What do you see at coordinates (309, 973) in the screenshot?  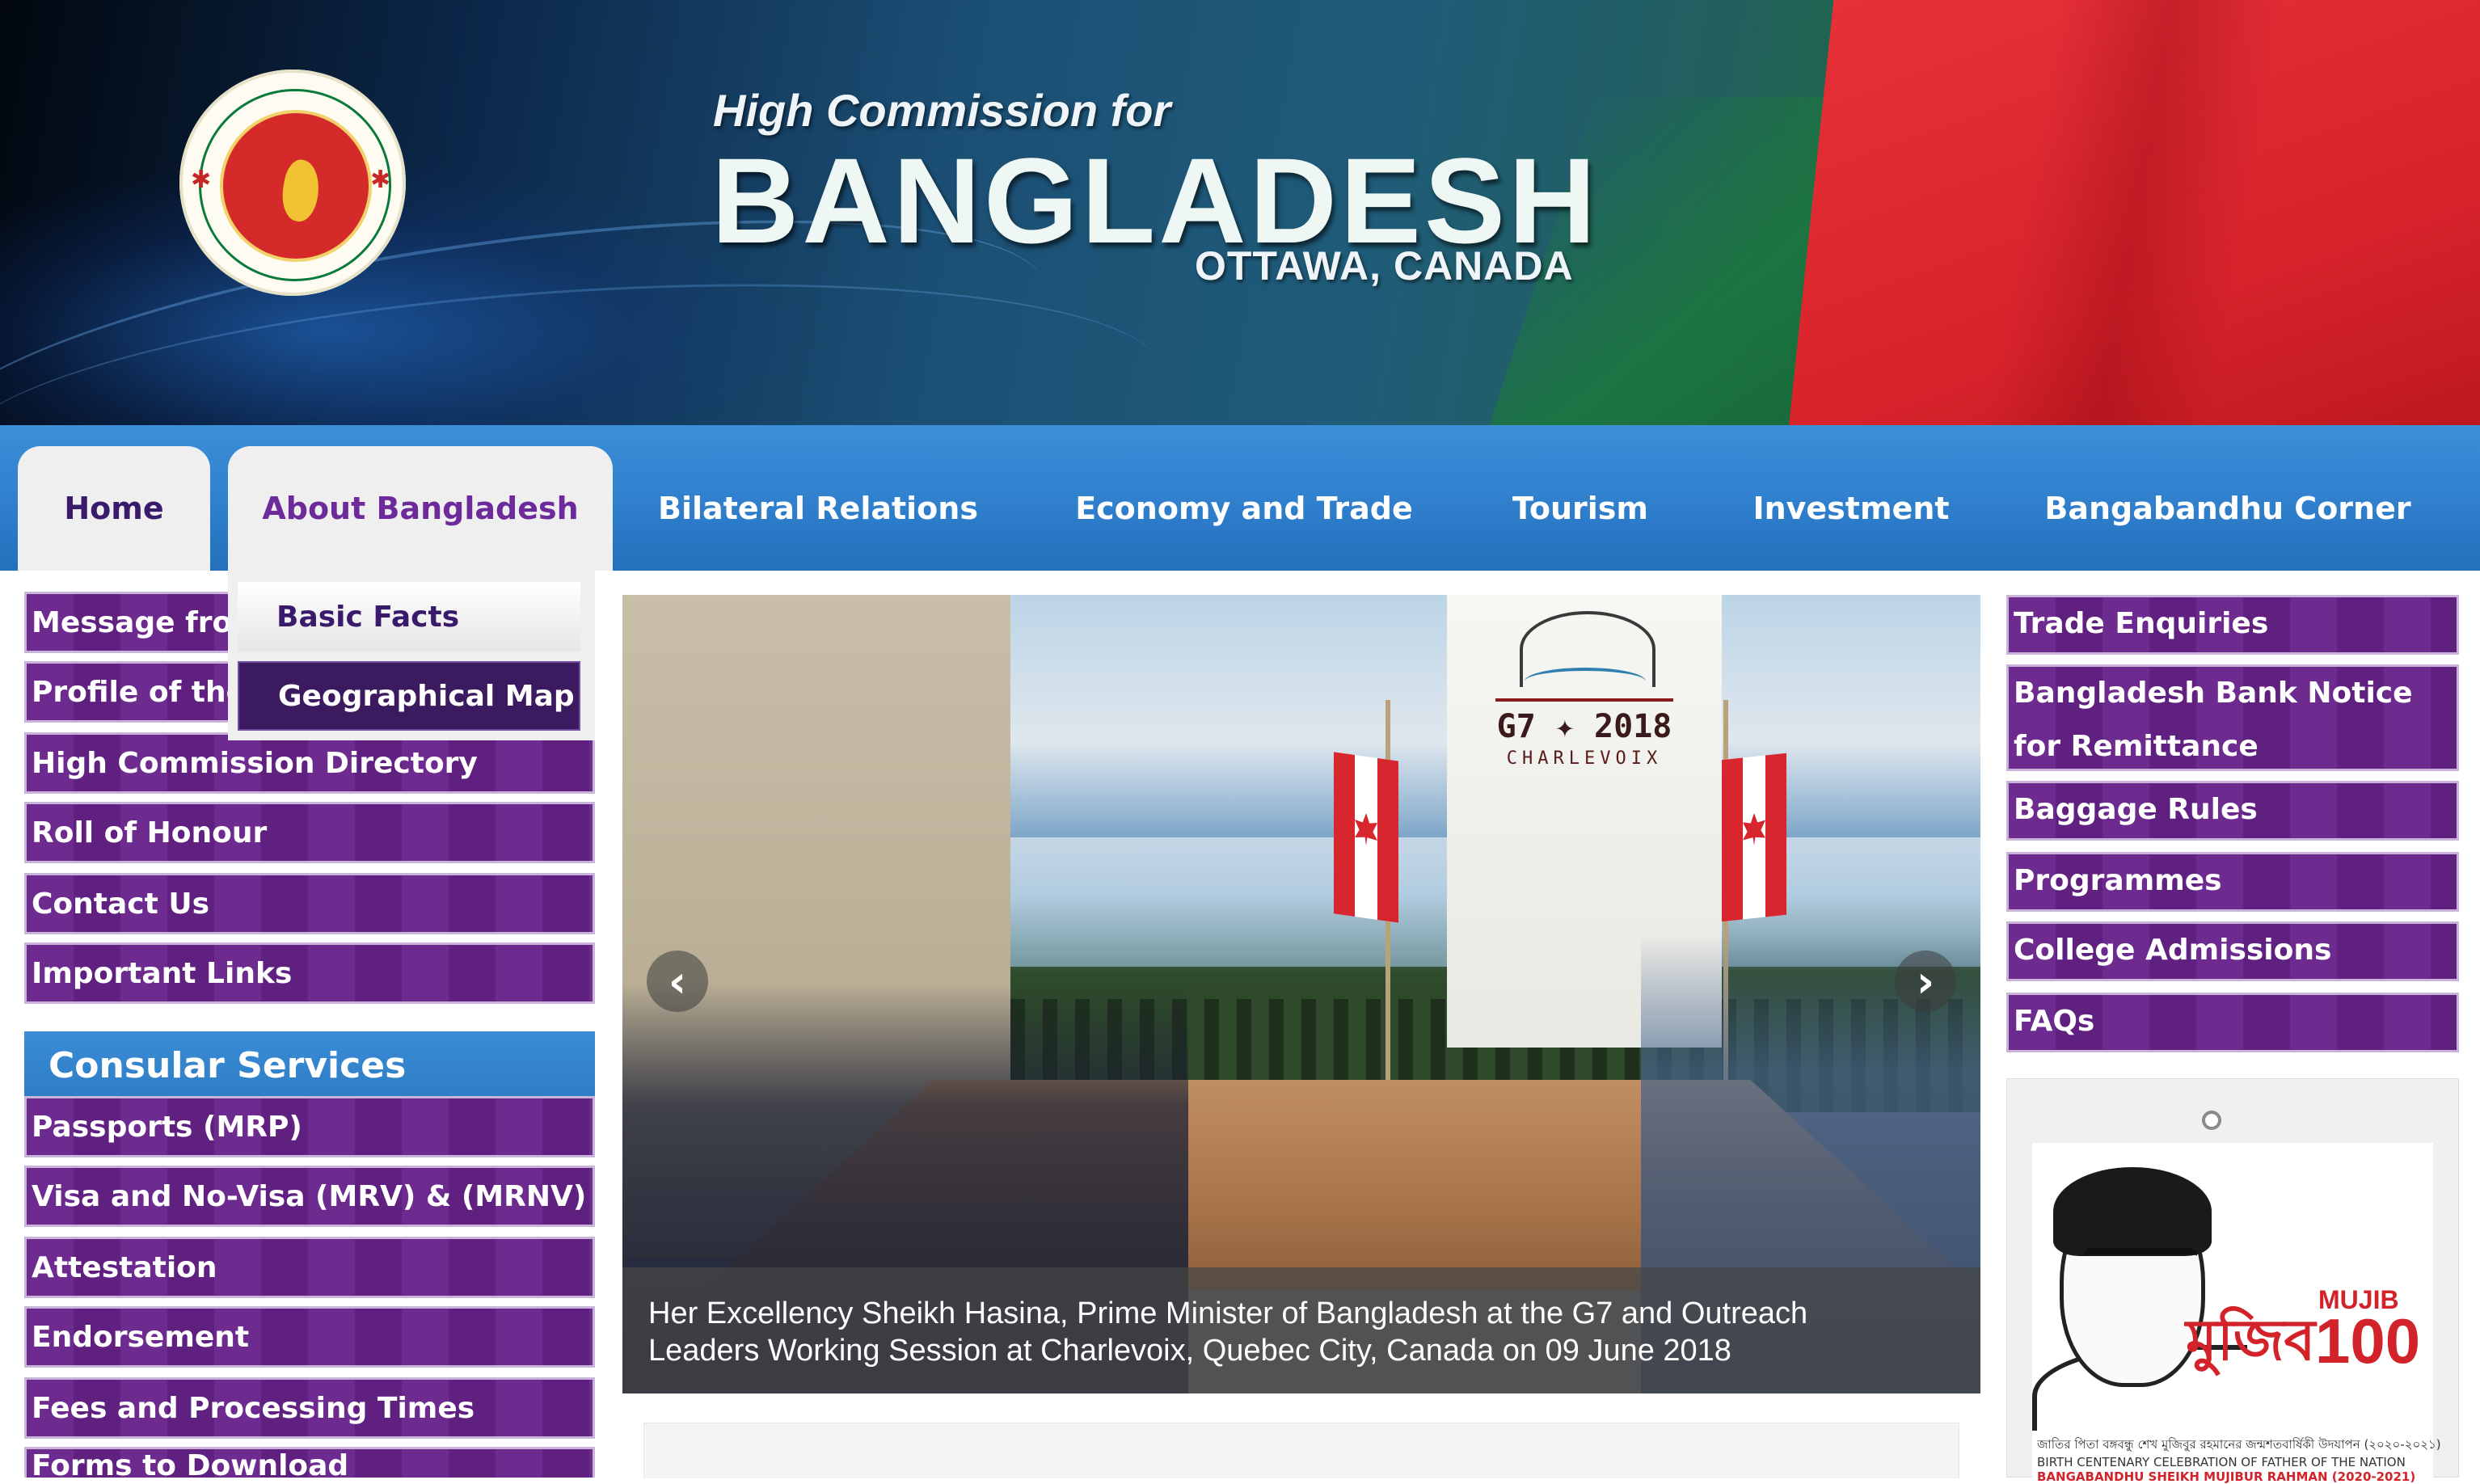 I see `left-menu-item: Important Links` at bounding box center [309, 973].